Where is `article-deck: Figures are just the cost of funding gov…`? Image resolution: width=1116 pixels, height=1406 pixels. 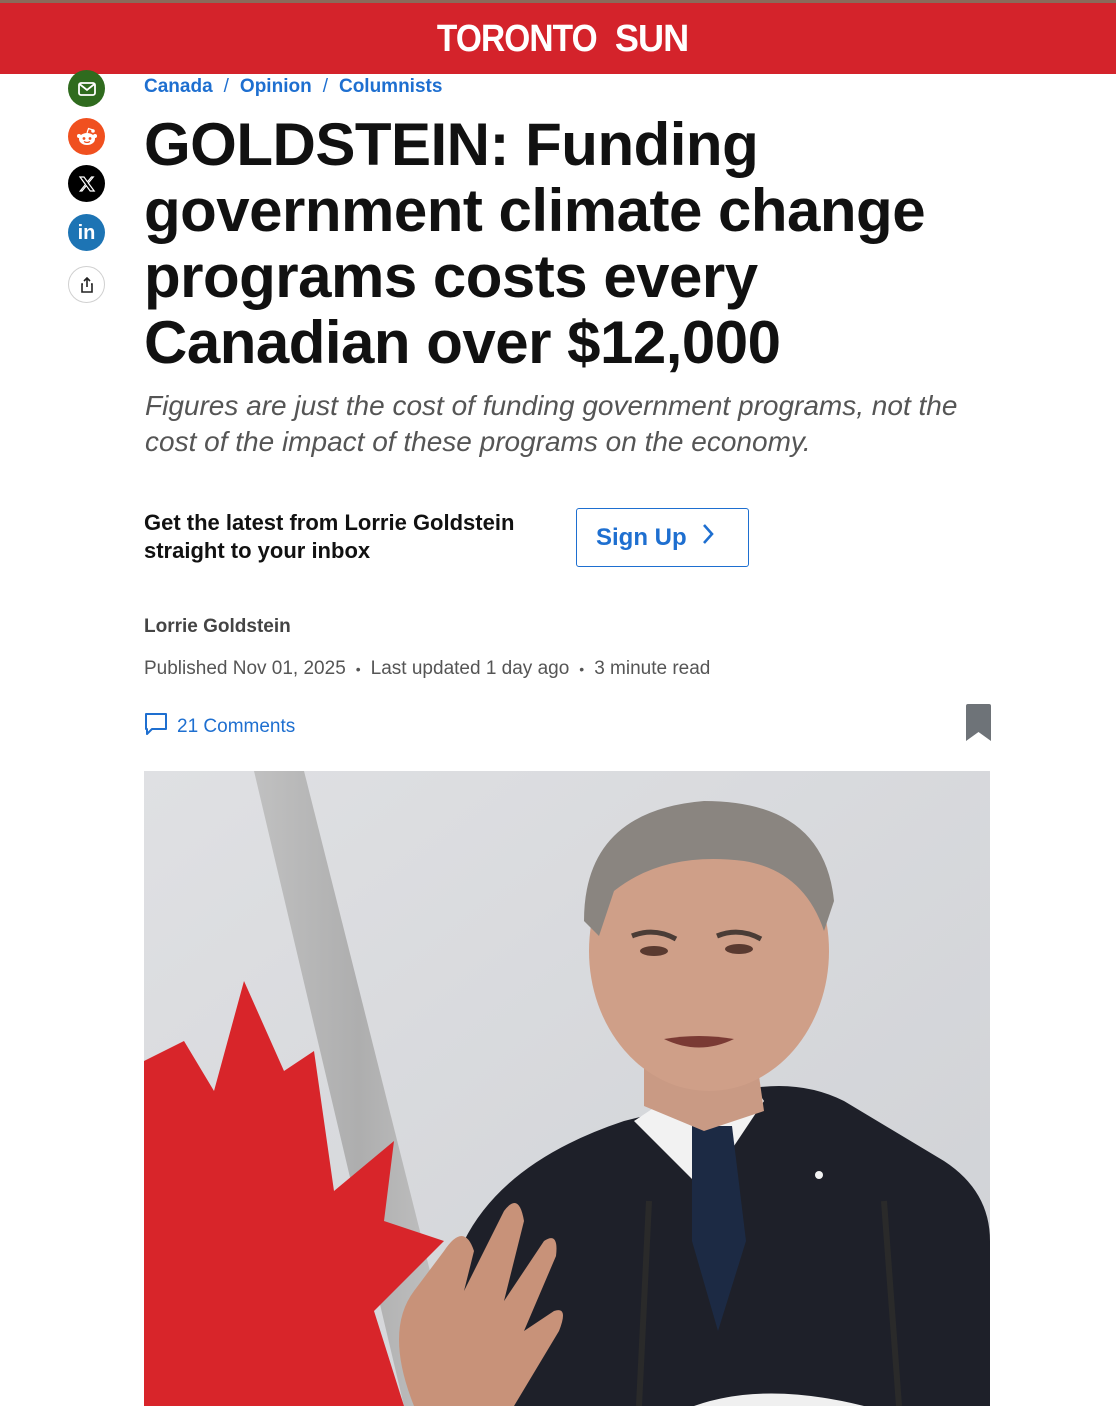 article-deck: Figures are just the cost of funding gov… is located at coordinates (551, 423).